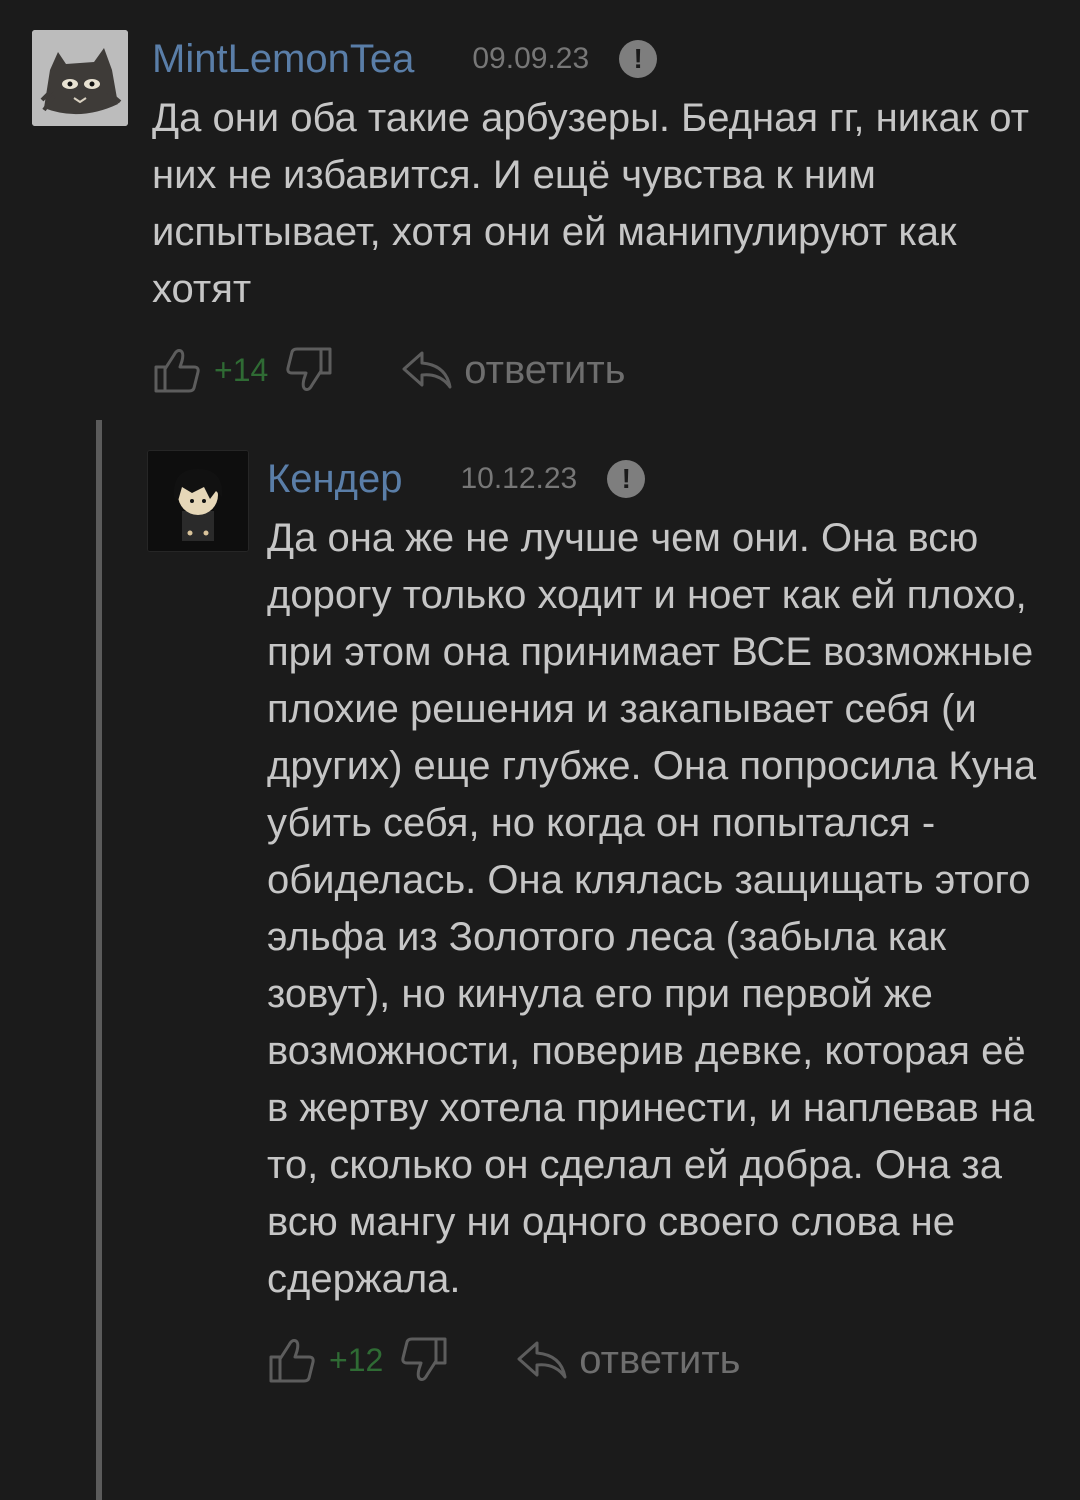 The width and height of the screenshot is (1080, 1500). Describe the element at coordinates (241, 369) in the screenshot. I see `vote-score: +14` at that location.